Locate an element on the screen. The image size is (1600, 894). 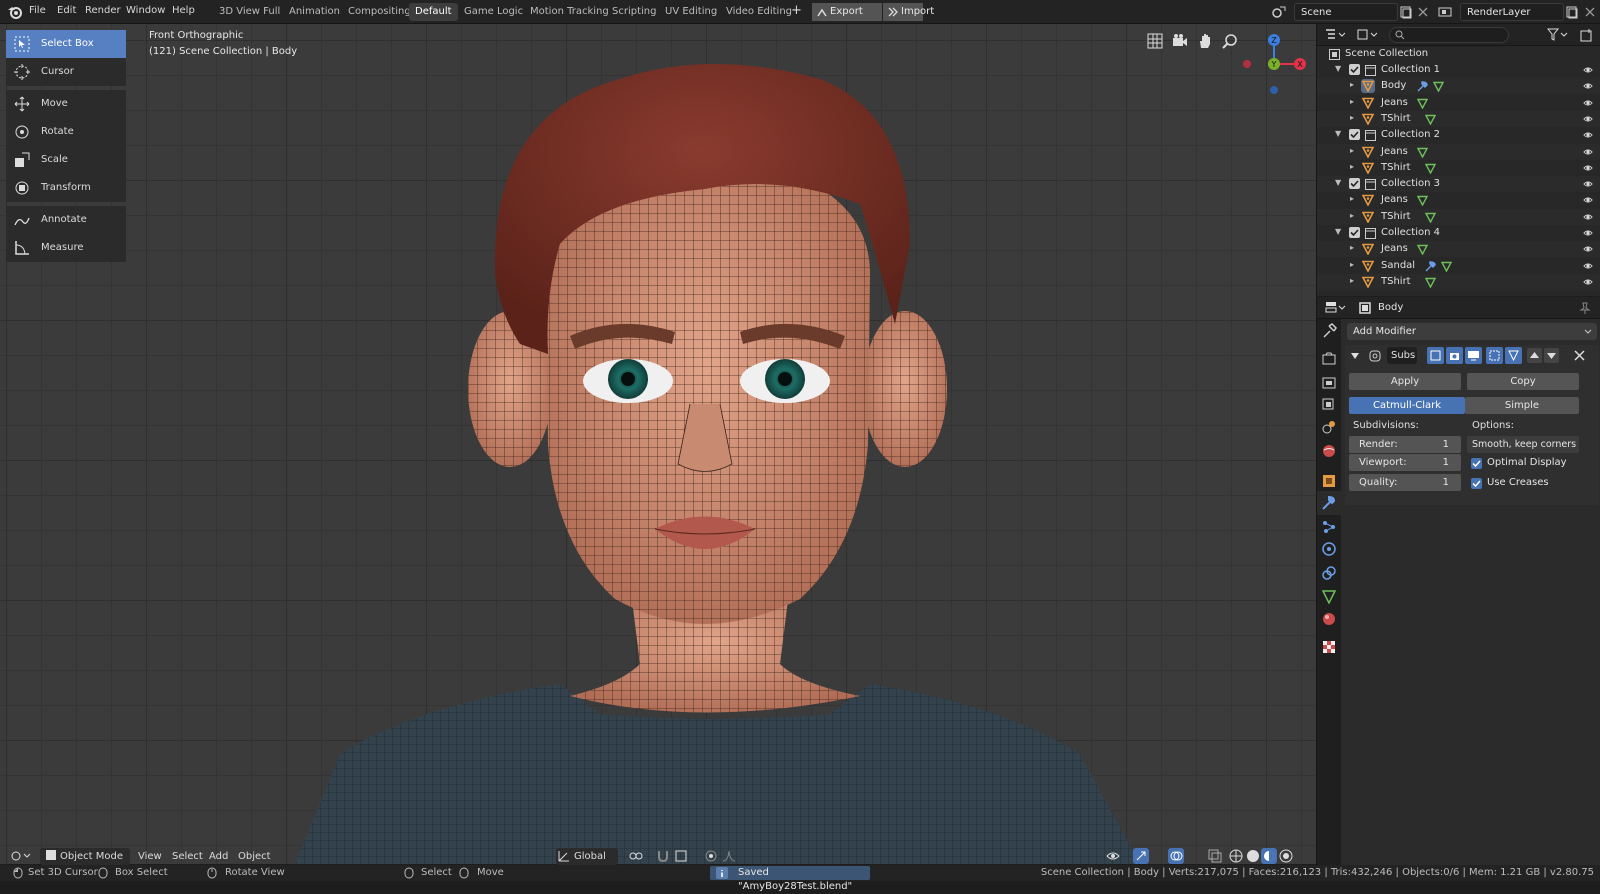
outliner-collection: ▼ Collection 2 is located at coordinates (1458, 135).